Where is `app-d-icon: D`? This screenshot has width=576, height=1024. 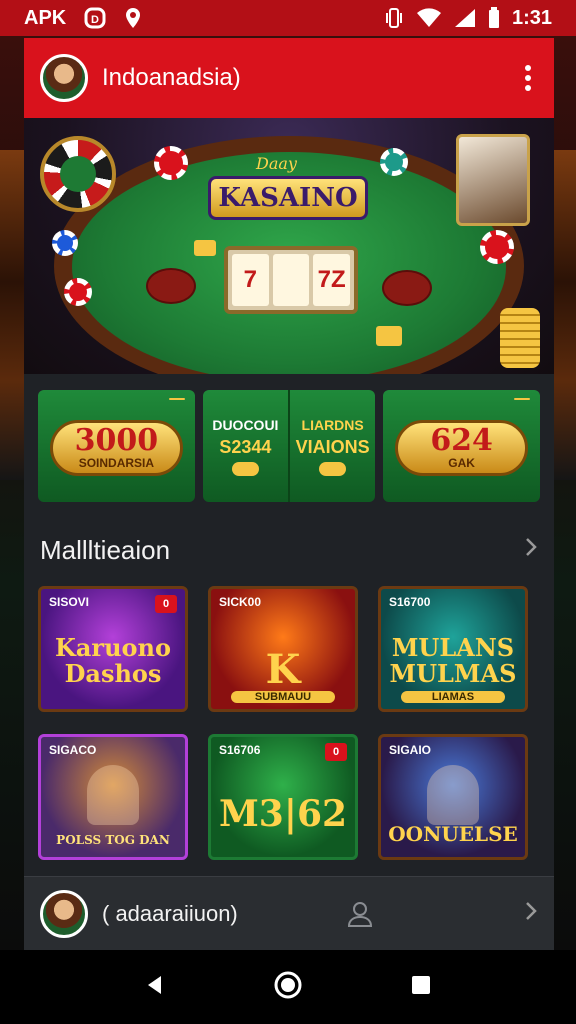 app-d-icon: D is located at coordinates (95, 18).